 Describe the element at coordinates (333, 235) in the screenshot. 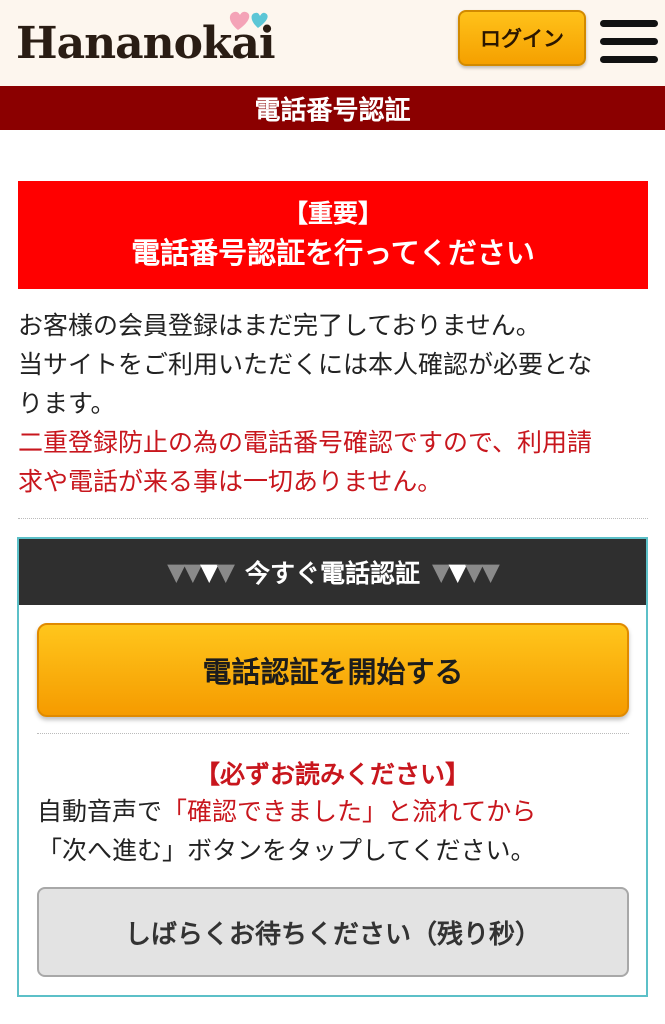

I see `important-notice: 【重要】 電話番号認証を行ってください` at that location.